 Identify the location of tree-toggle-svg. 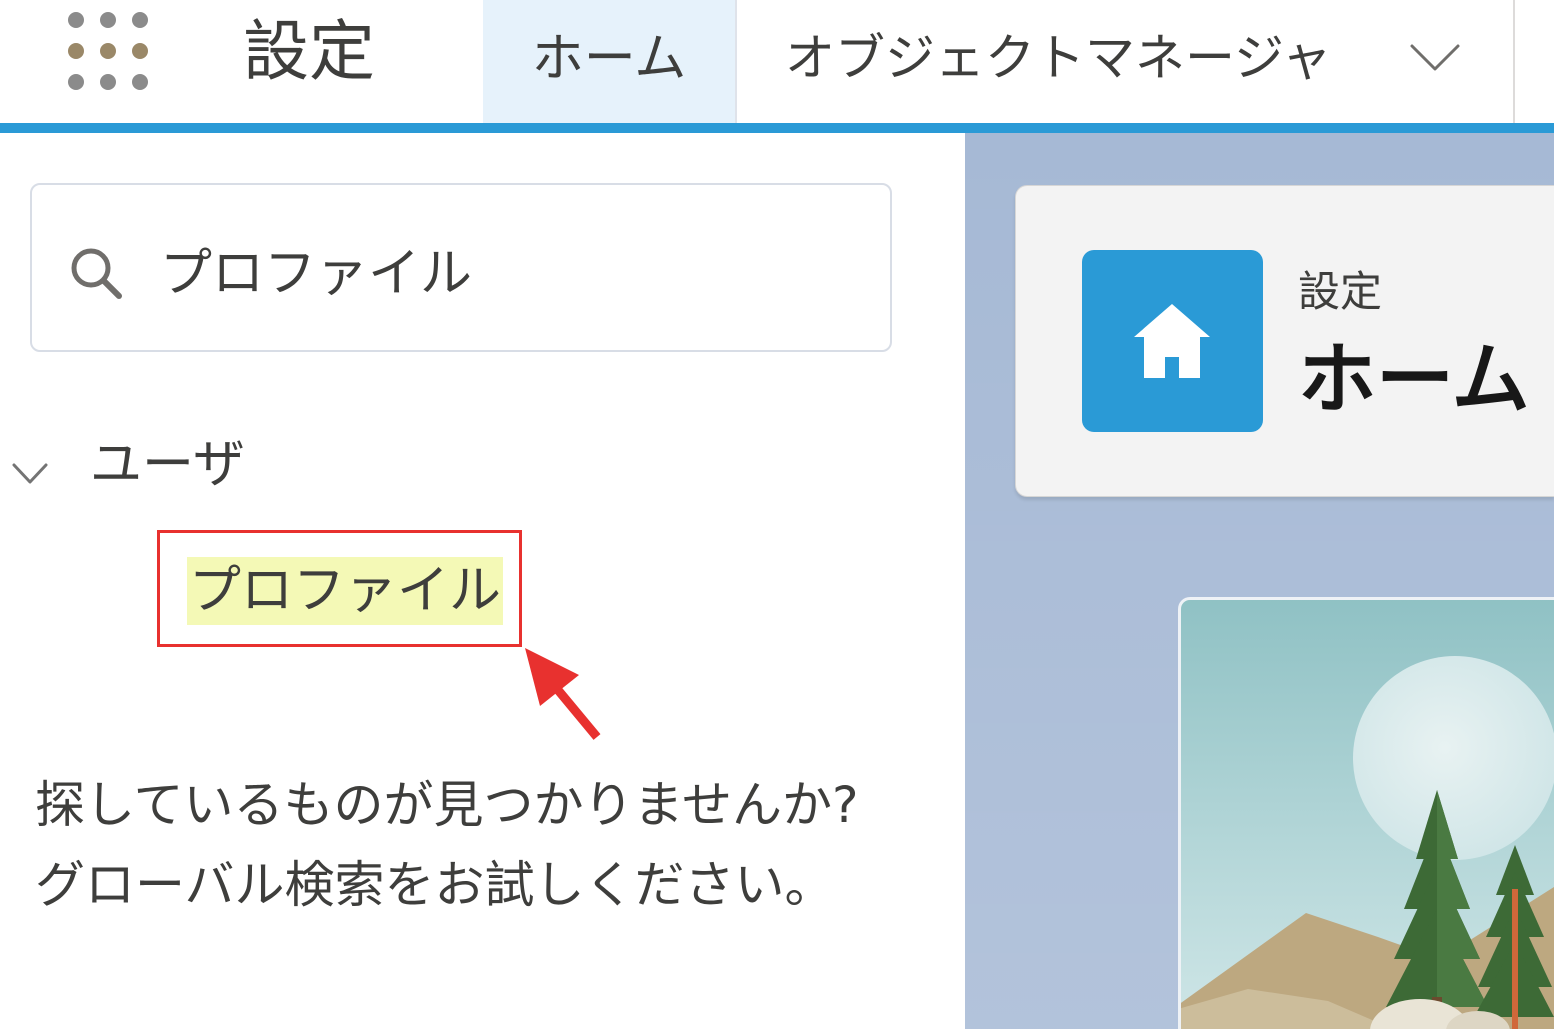
(30, 473).